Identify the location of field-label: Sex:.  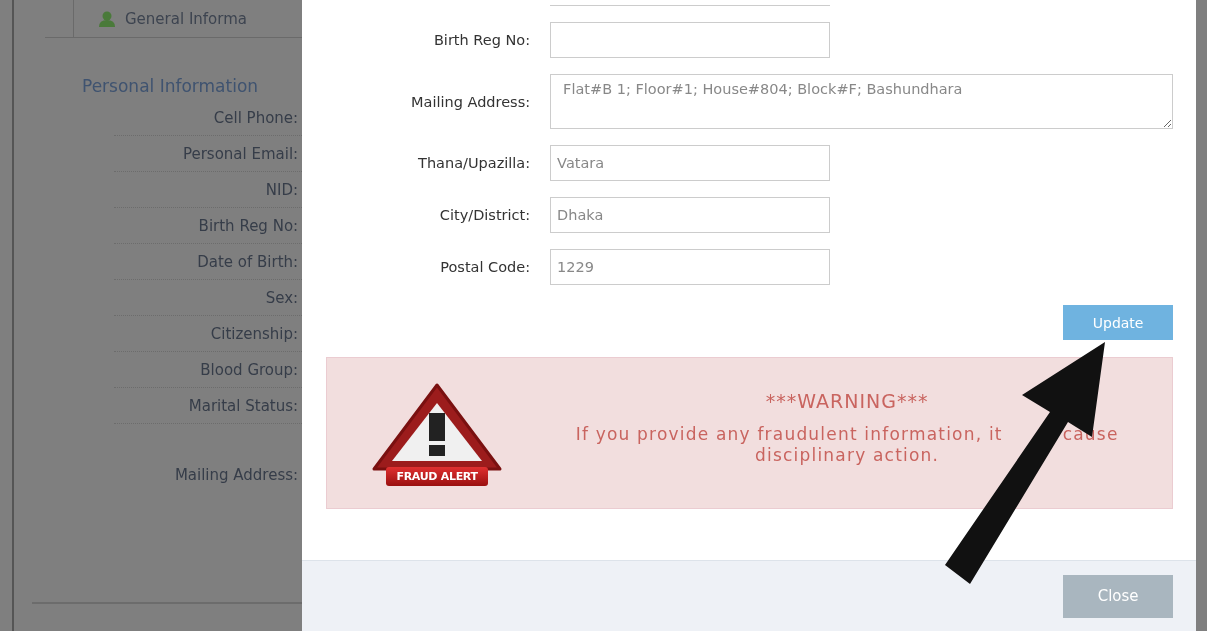
(282, 297).